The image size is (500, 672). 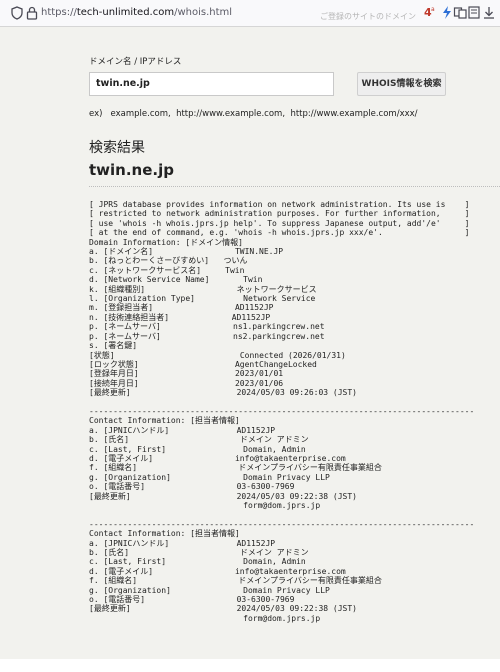 I want to click on whois-search-button: WHOIS情報を検索, so click(x=401, y=84).